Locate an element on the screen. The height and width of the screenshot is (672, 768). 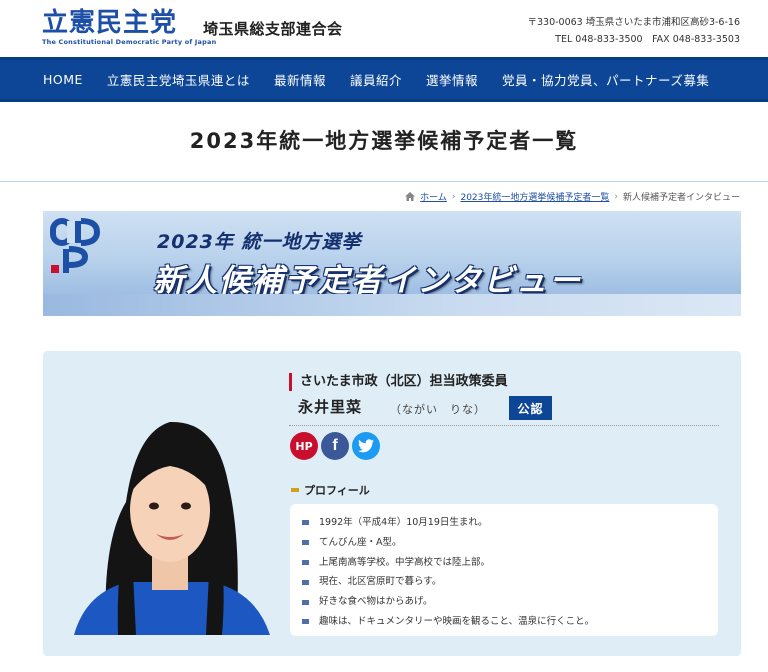
page-title: 2023年統一地方選挙候補予定者一覧 is located at coordinates (384, 141).